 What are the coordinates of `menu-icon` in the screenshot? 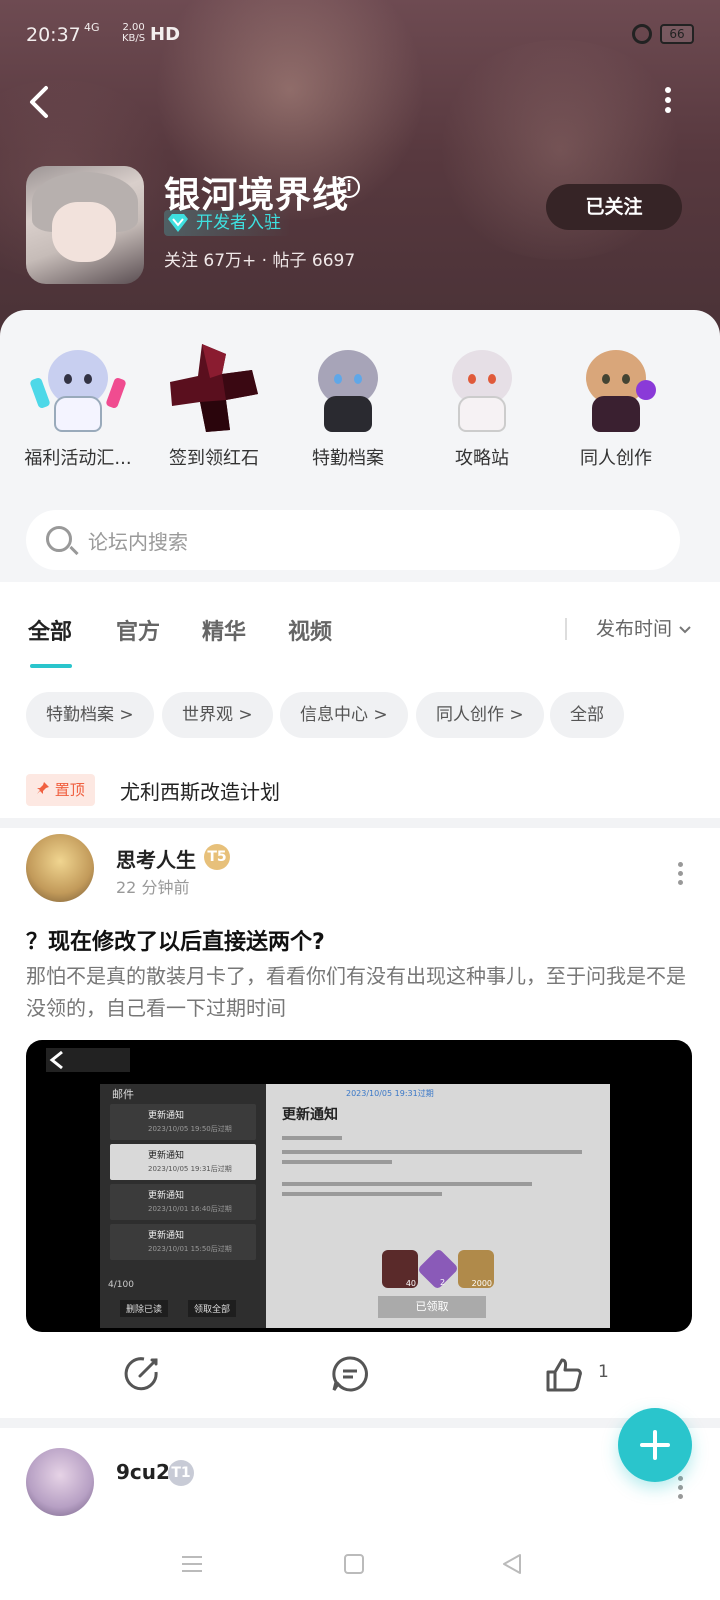 It's located at (192, 1564).